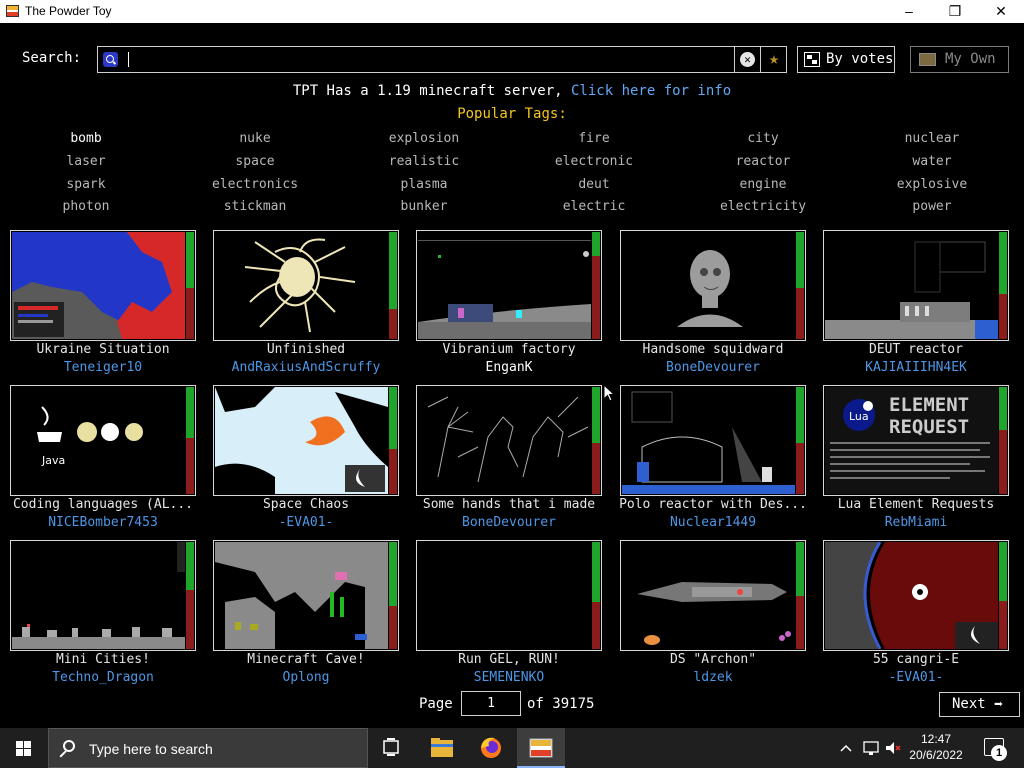 This screenshot has width=1024, height=768. I want to click on save-author: NICEBomber7453, so click(103, 522).